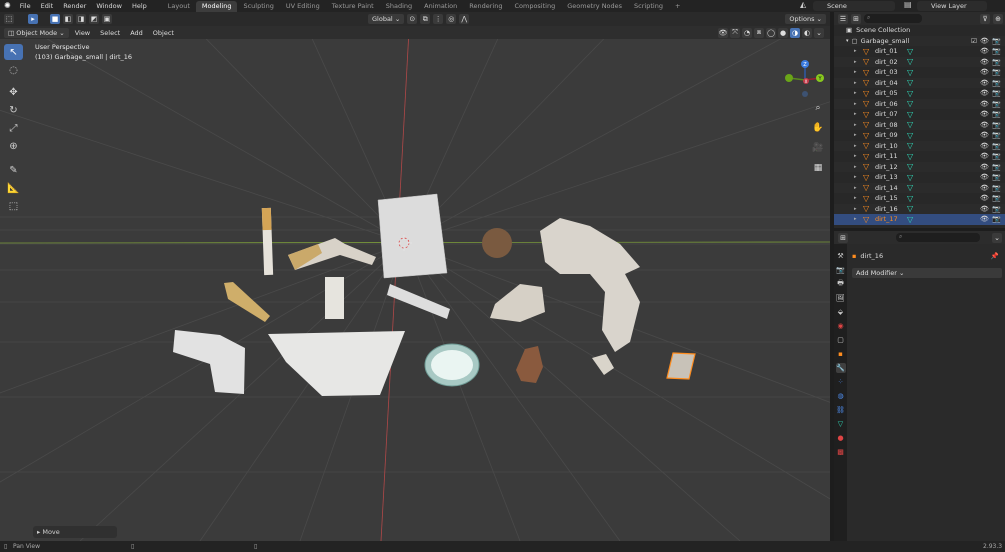  Describe the element at coordinates (841, 256) in the screenshot. I see `tool-tab-icon: ⚒` at that location.